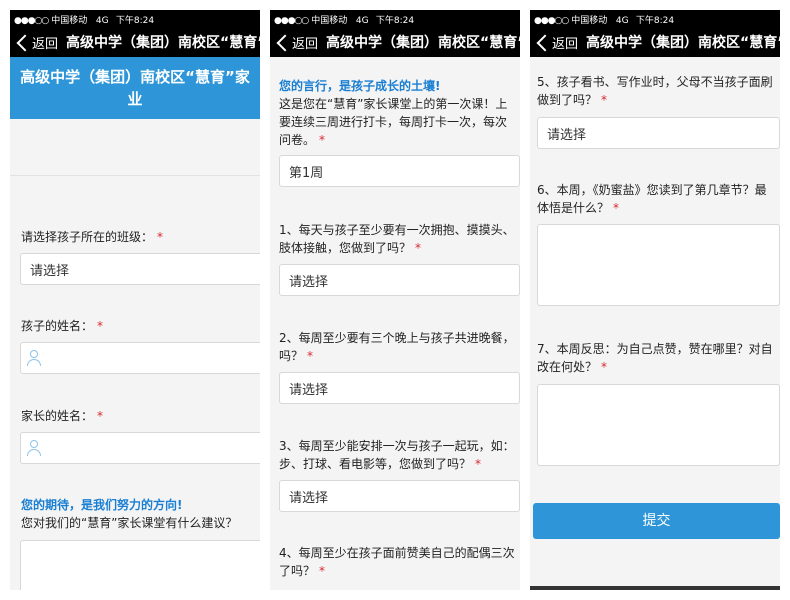 The height and width of the screenshot is (600, 790). Describe the element at coordinates (135, 77) in the screenshot. I see `banner-line-1: 高级中学（集团）南校区“慧育”家` at that location.